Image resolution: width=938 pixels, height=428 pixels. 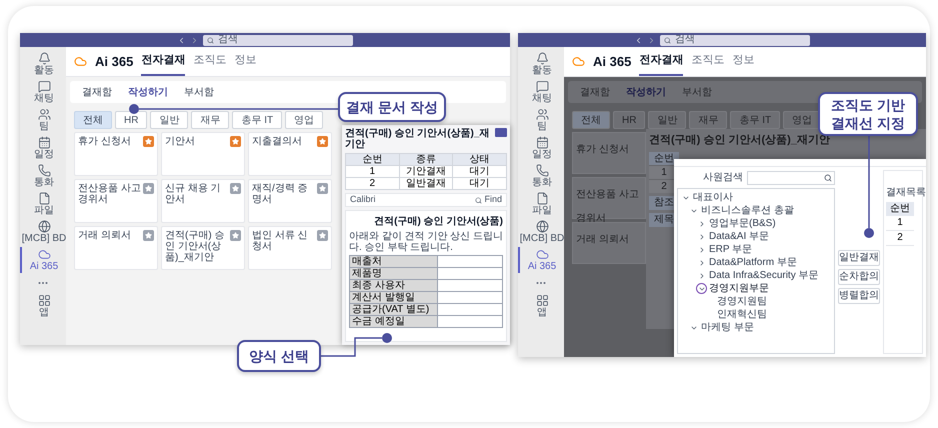 I want to click on bell-icon, so click(x=44, y=58).